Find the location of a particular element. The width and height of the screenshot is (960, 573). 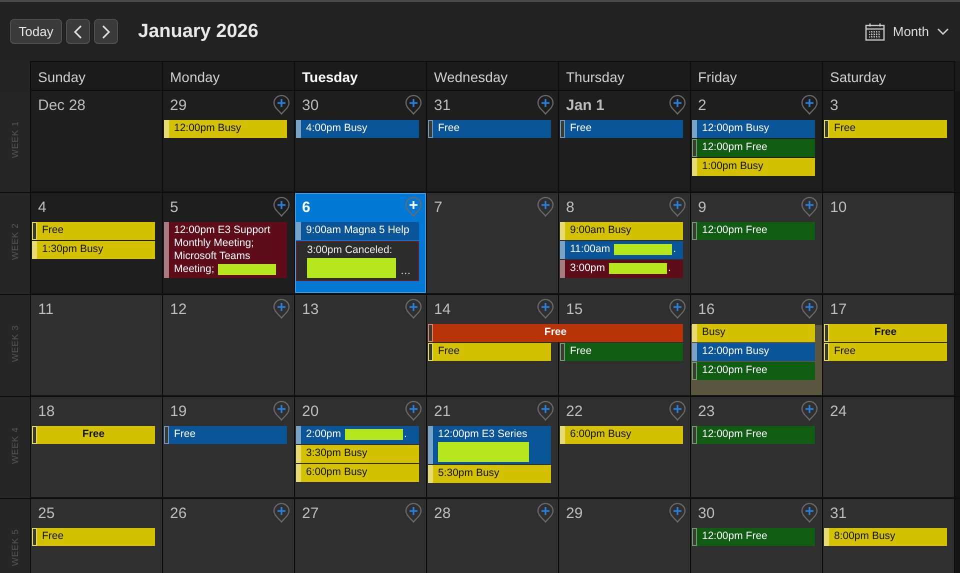

day-number: 21 is located at coordinates (442, 411).